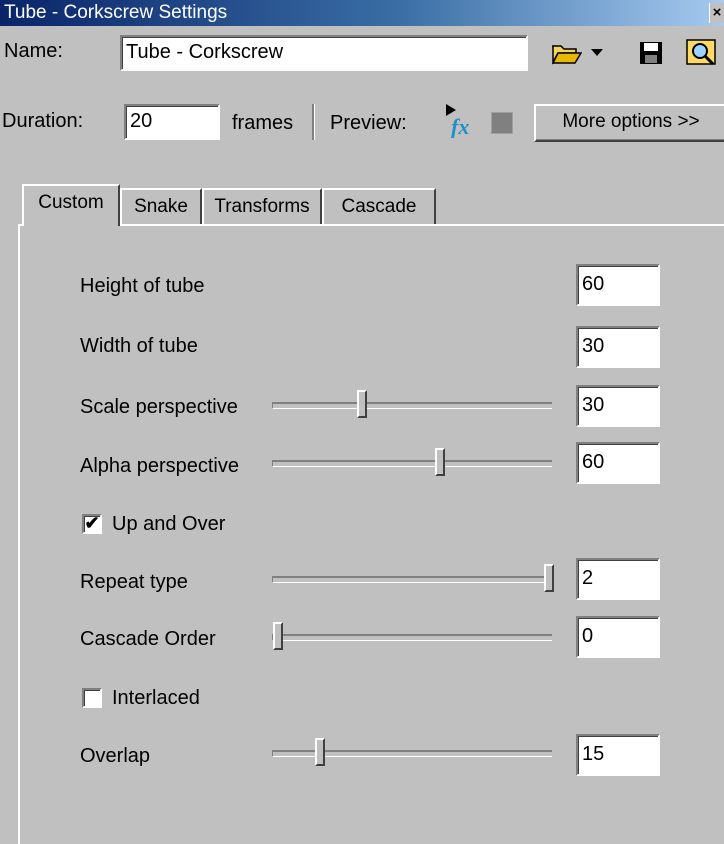 The height and width of the screenshot is (844, 724). Describe the element at coordinates (324, 53) in the screenshot. I see `name-field: Tube - Corkscrew` at that location.